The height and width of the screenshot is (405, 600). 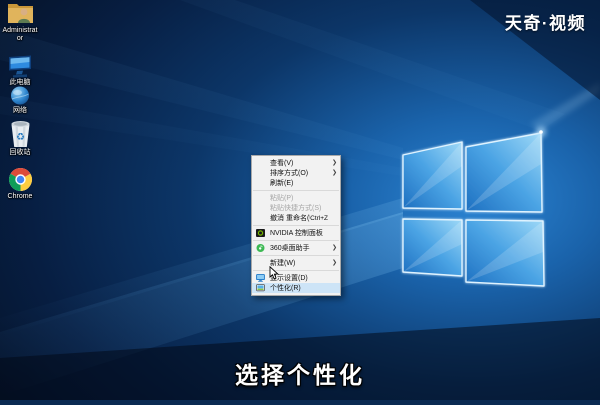 I want to click on menu-item-label: 刷新(E), so click(x=282, y=183).